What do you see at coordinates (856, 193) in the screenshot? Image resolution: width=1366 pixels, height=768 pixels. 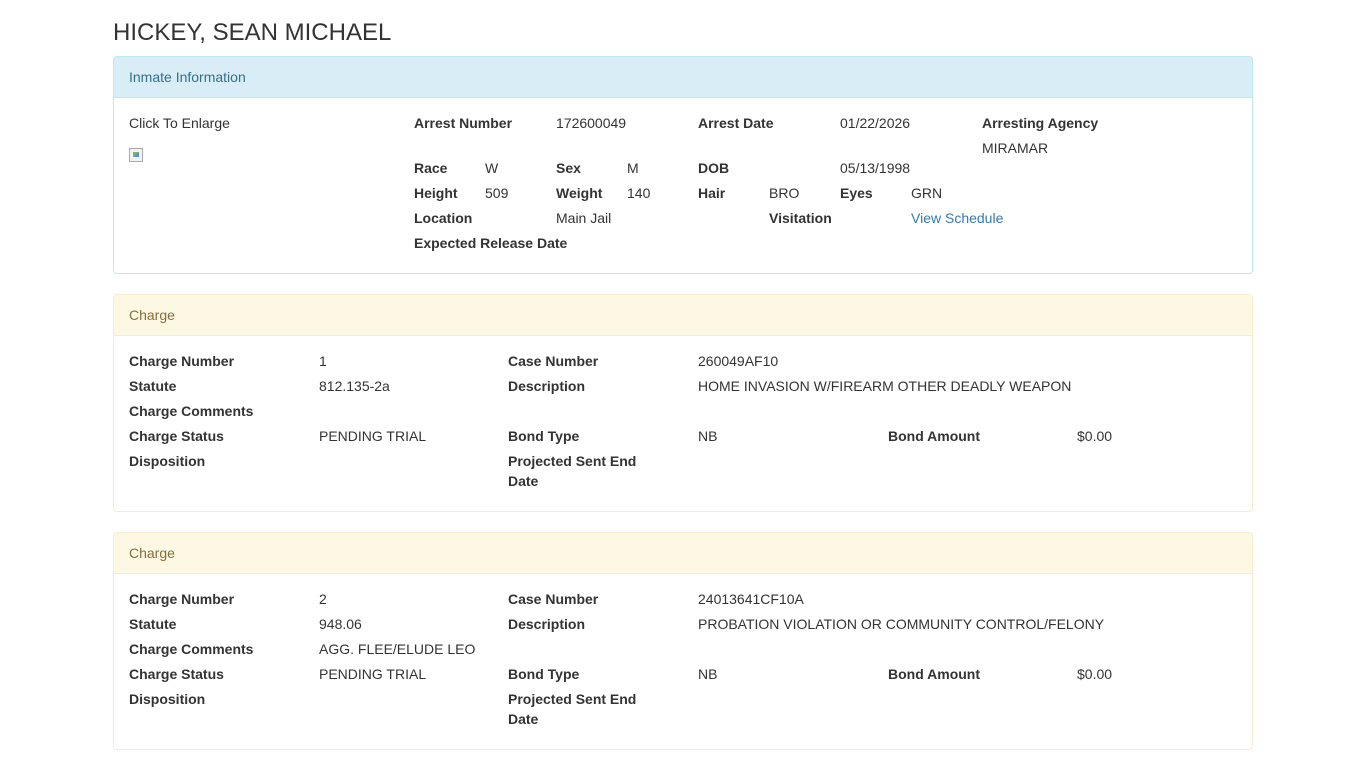 I see `eyes-label: Eyes` at bounding box center [856, 193].